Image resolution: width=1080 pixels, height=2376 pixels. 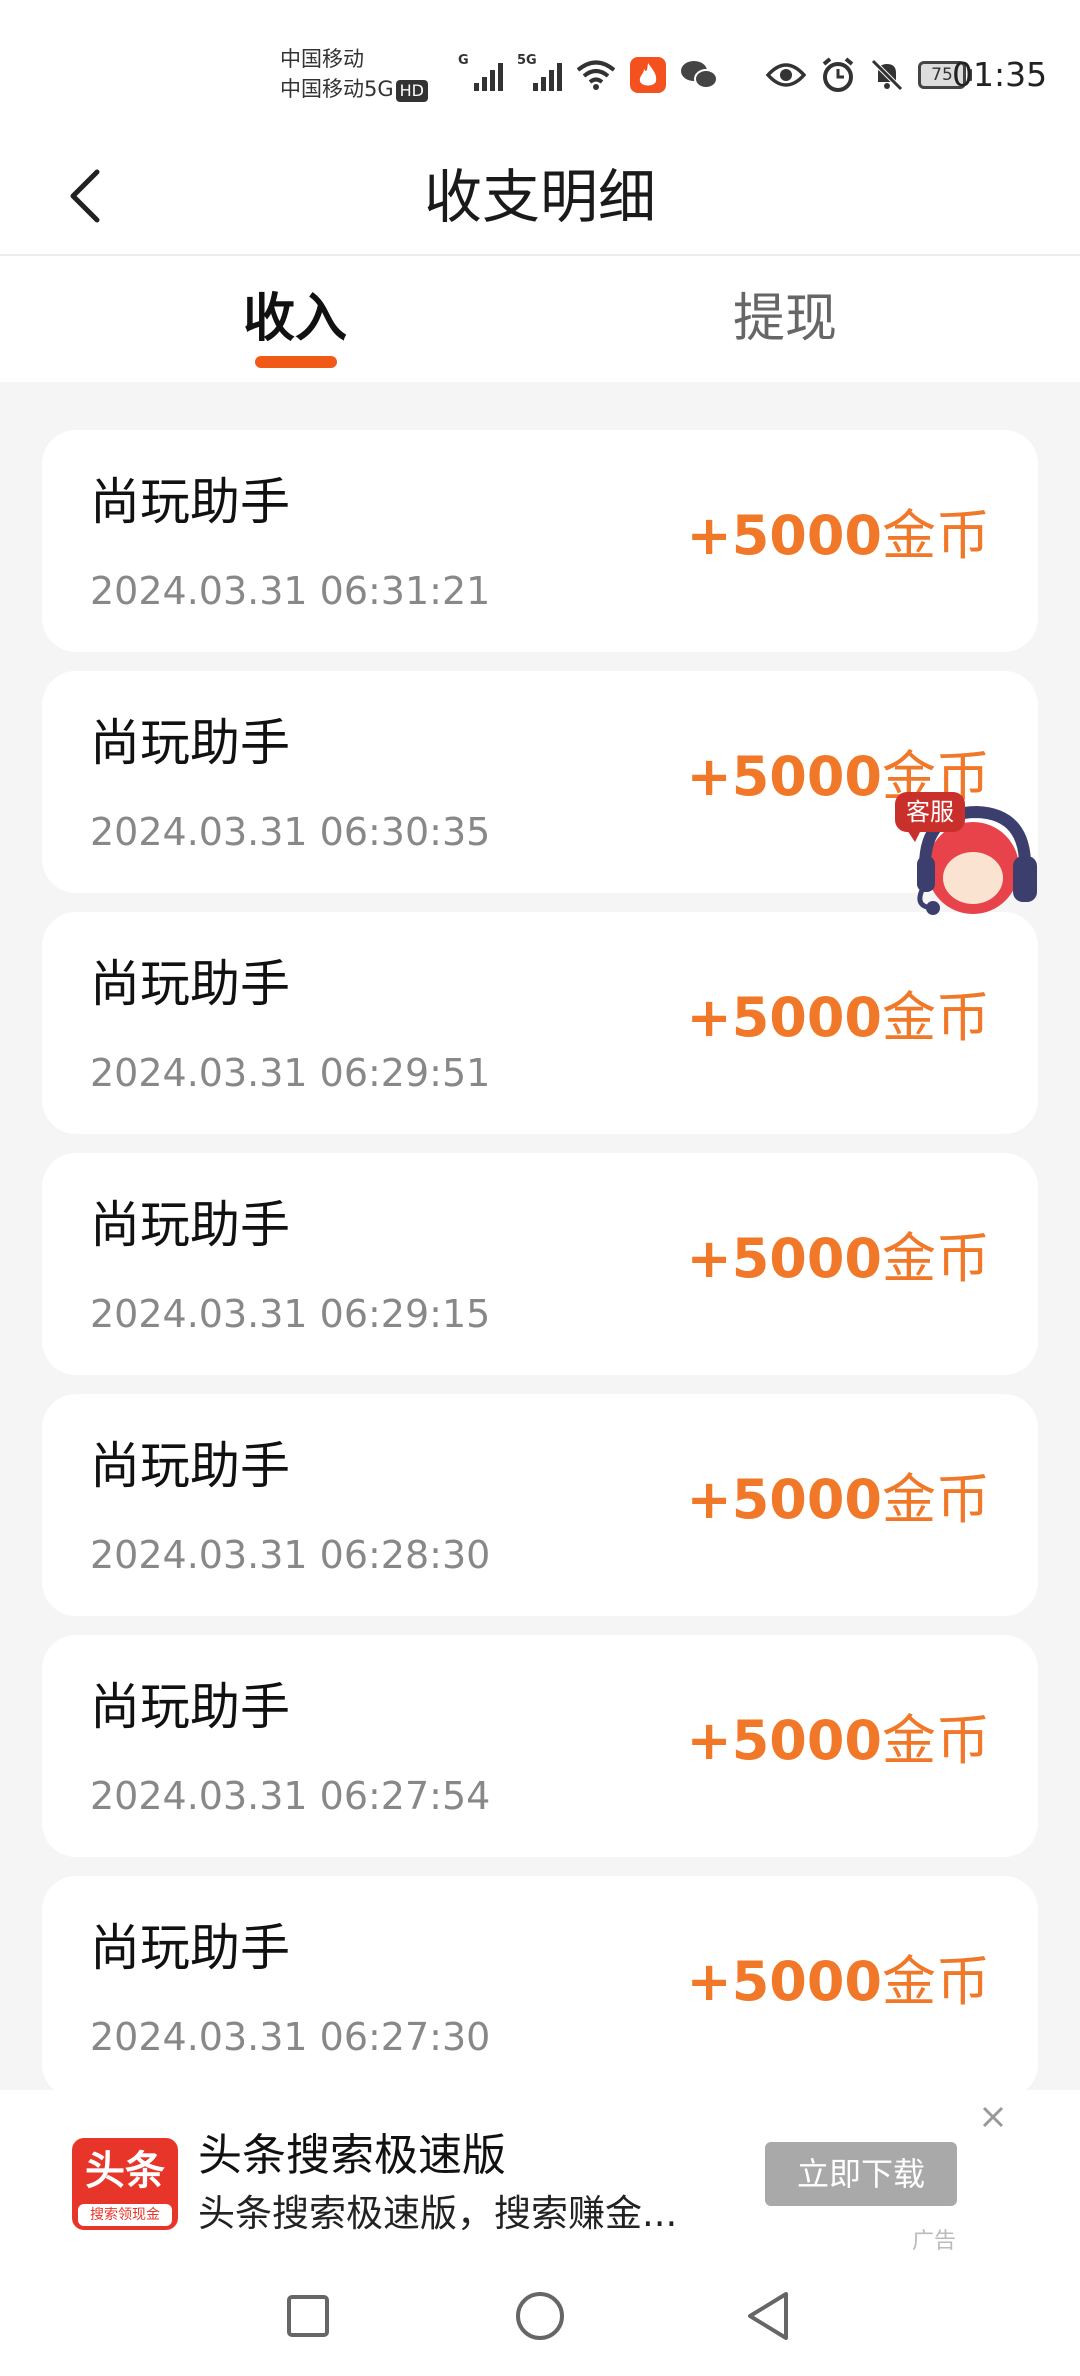 What do you see at coordinates (290, 591) in the screenshot?
I see `record-time: 2024.03.31 06:31:21` at bounding box center [290, 591].